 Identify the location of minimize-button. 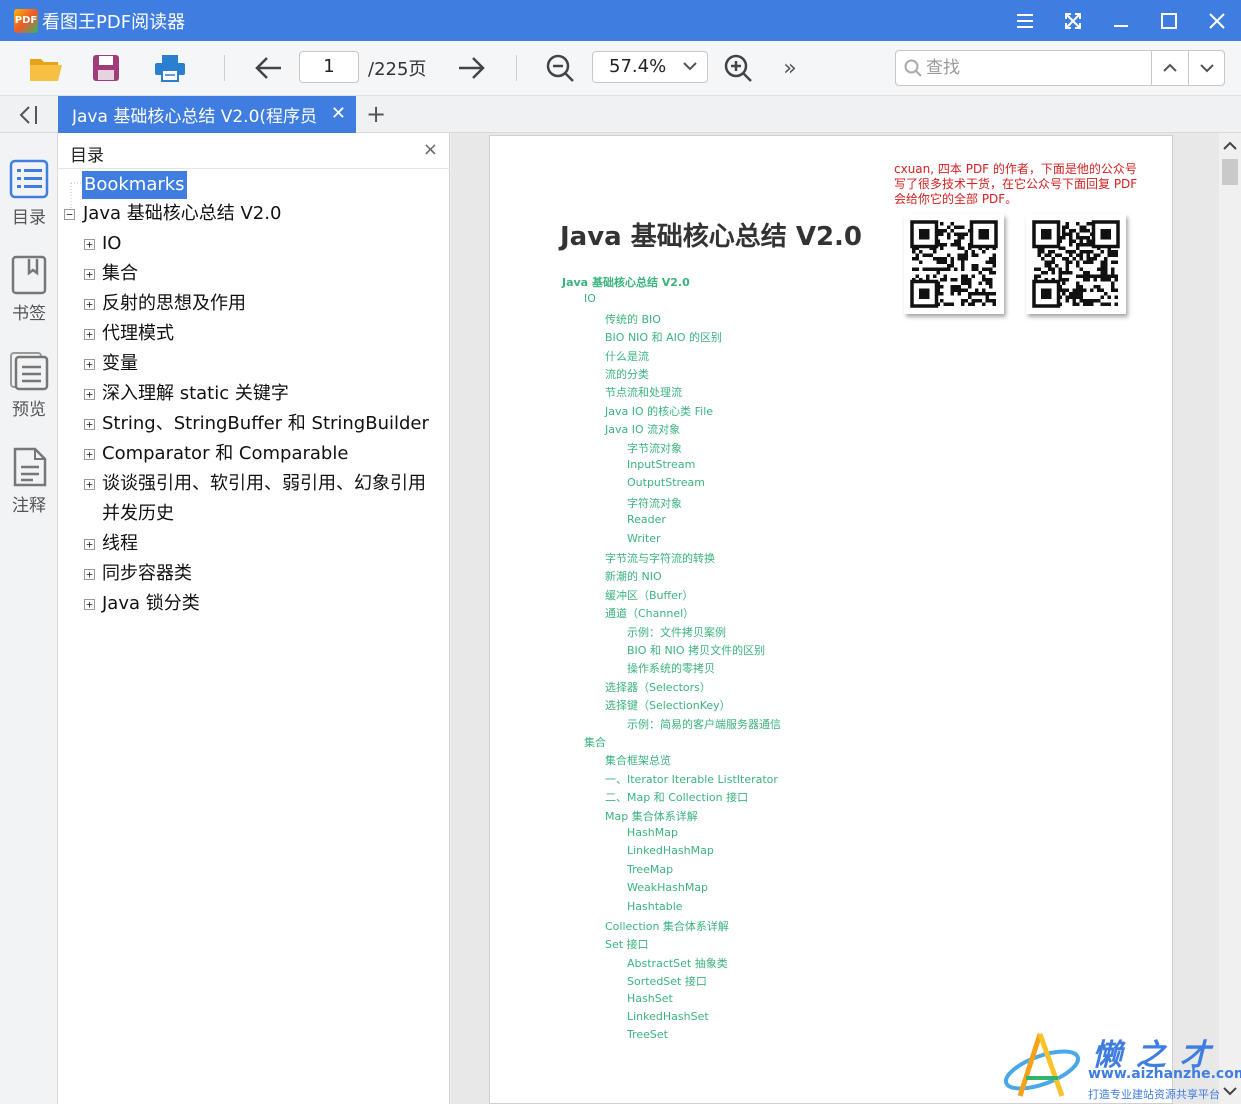
(1121, 20).